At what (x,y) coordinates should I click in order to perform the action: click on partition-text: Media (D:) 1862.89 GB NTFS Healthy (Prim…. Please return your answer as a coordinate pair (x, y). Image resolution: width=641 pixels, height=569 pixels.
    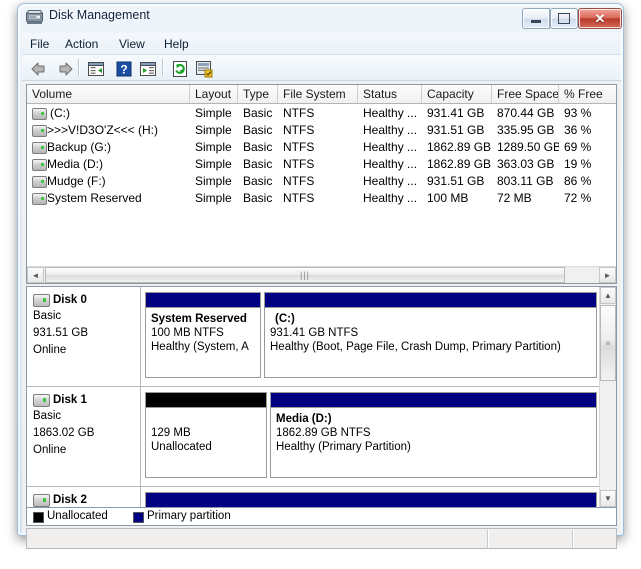
    Looking at the image, I should click on (433, 431).